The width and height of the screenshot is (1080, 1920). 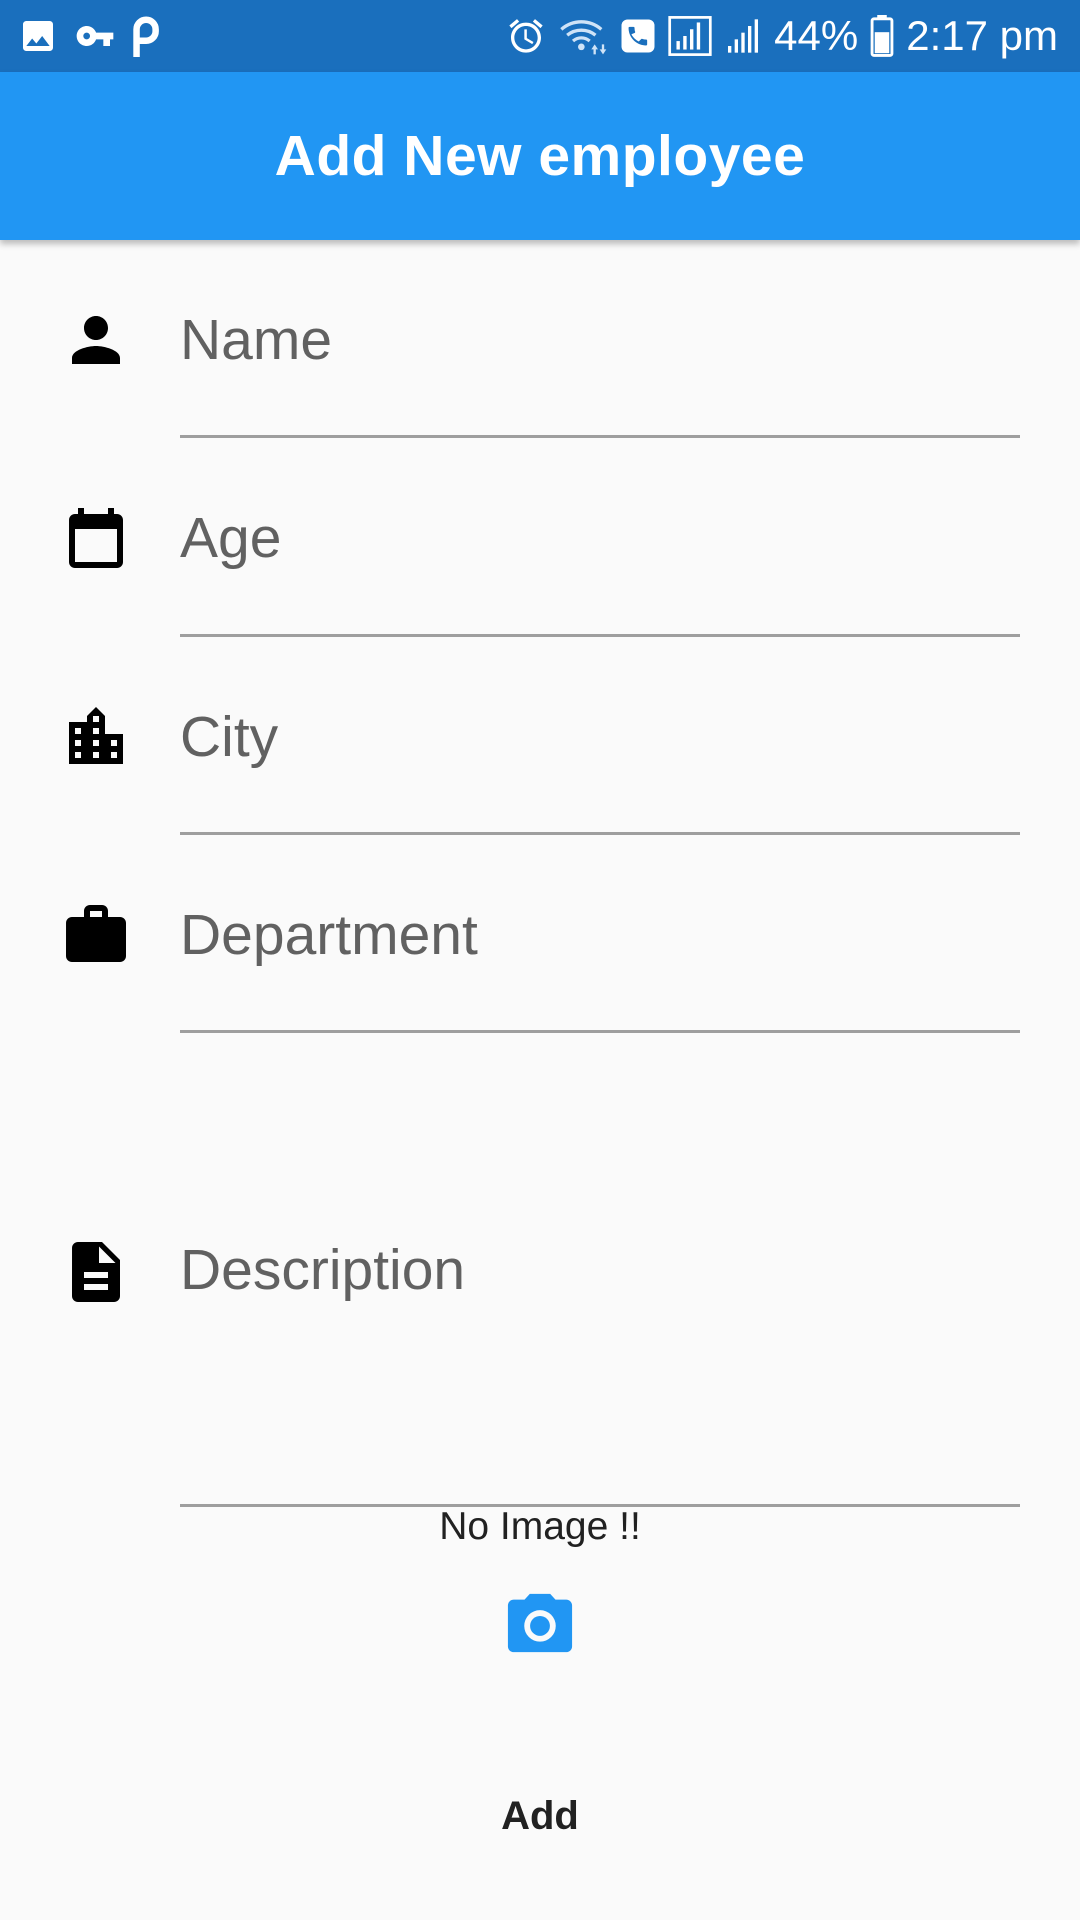 I want to click on age-field, so click(x=540, y=568).